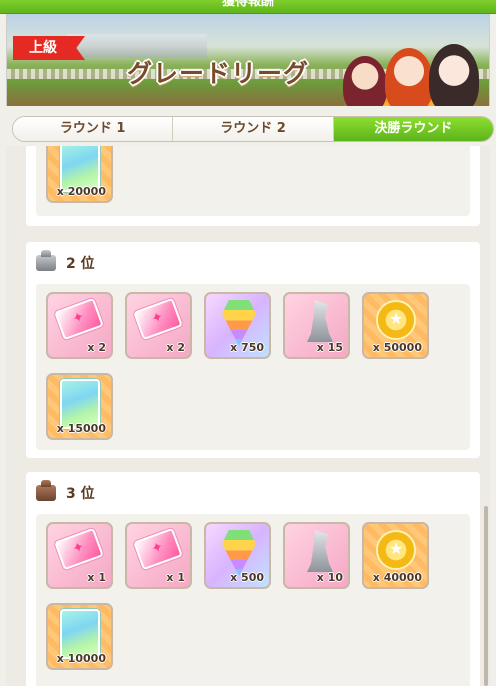 This screenshot has height=686, width=496. I want to click on reward-item: x 500, so click(237, 555).